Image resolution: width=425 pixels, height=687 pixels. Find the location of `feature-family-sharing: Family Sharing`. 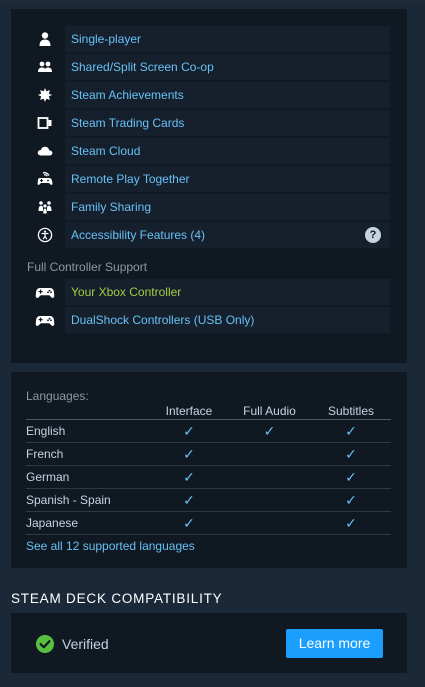

feature-family-sharing: Family Sharing is located at coordinates (208, 207).